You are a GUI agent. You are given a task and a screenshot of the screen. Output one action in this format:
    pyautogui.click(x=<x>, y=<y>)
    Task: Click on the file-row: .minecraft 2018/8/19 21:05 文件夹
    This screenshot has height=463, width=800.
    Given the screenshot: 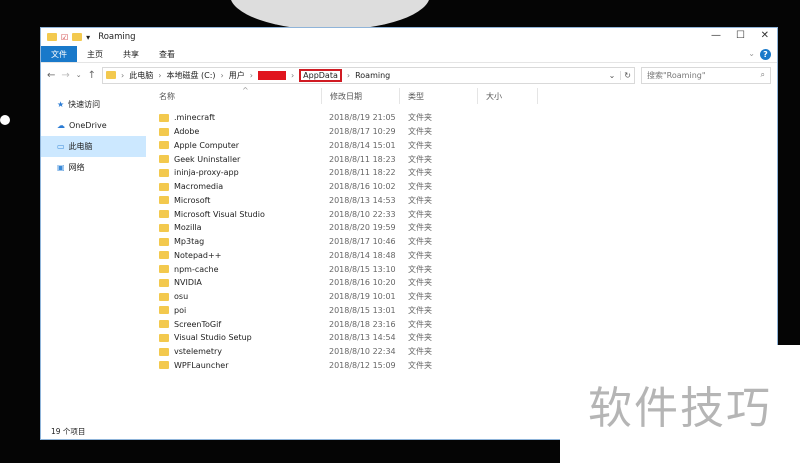 What is the action you would take?
    pyautogui.click(x=464, y=118)
    